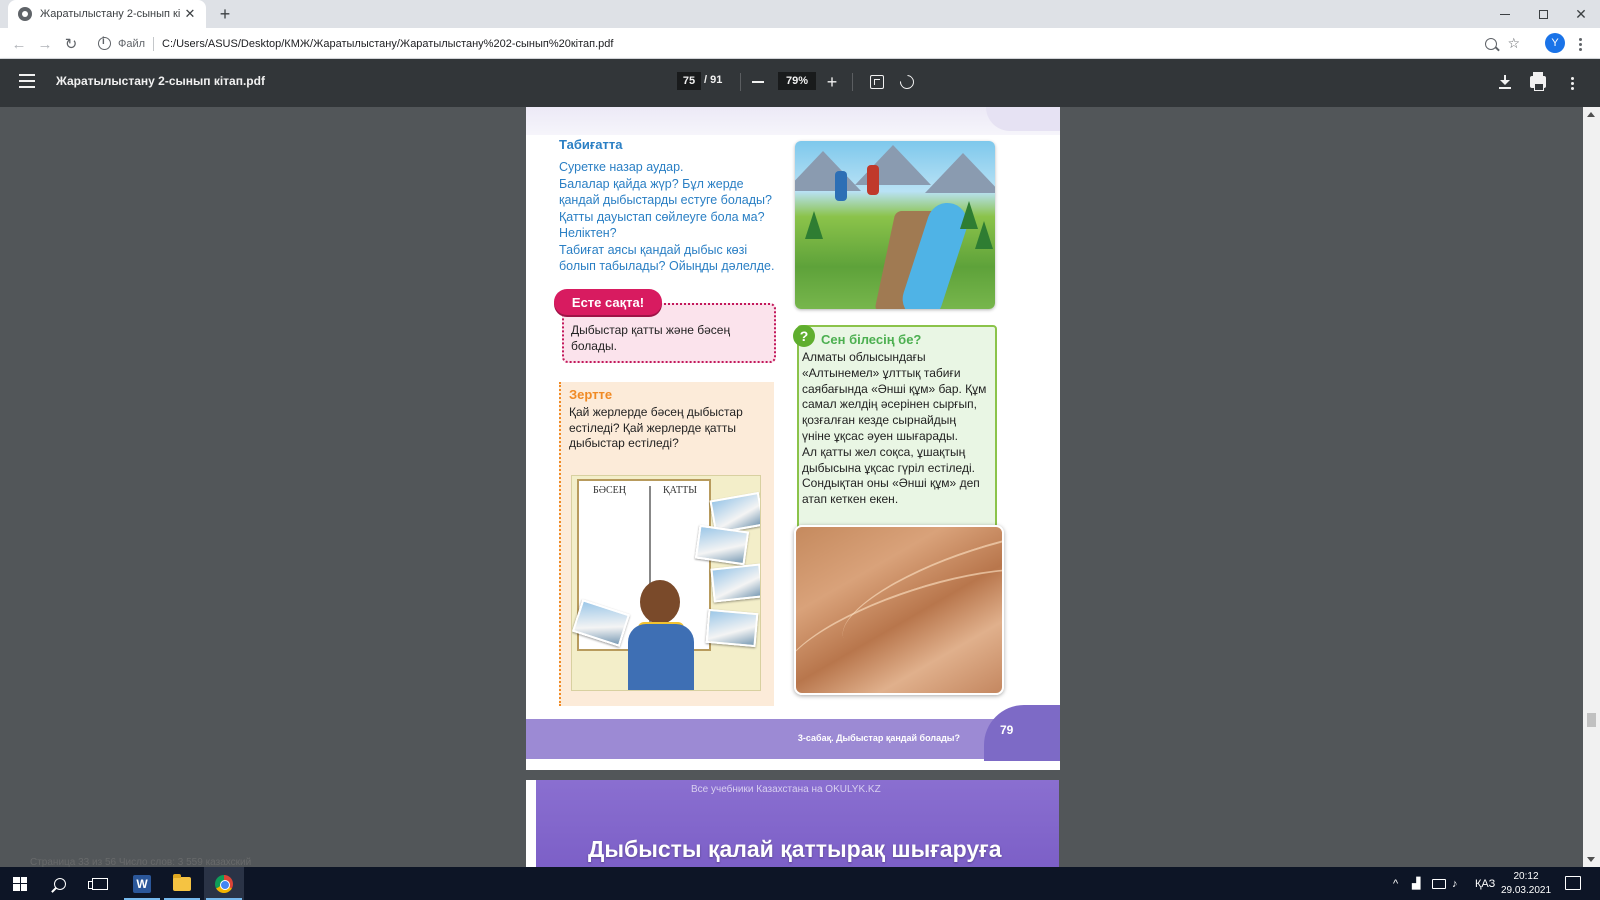 This screenshot has height=900, width=1600. I want to click on explorer-taskbar-button, so click(182, 883).